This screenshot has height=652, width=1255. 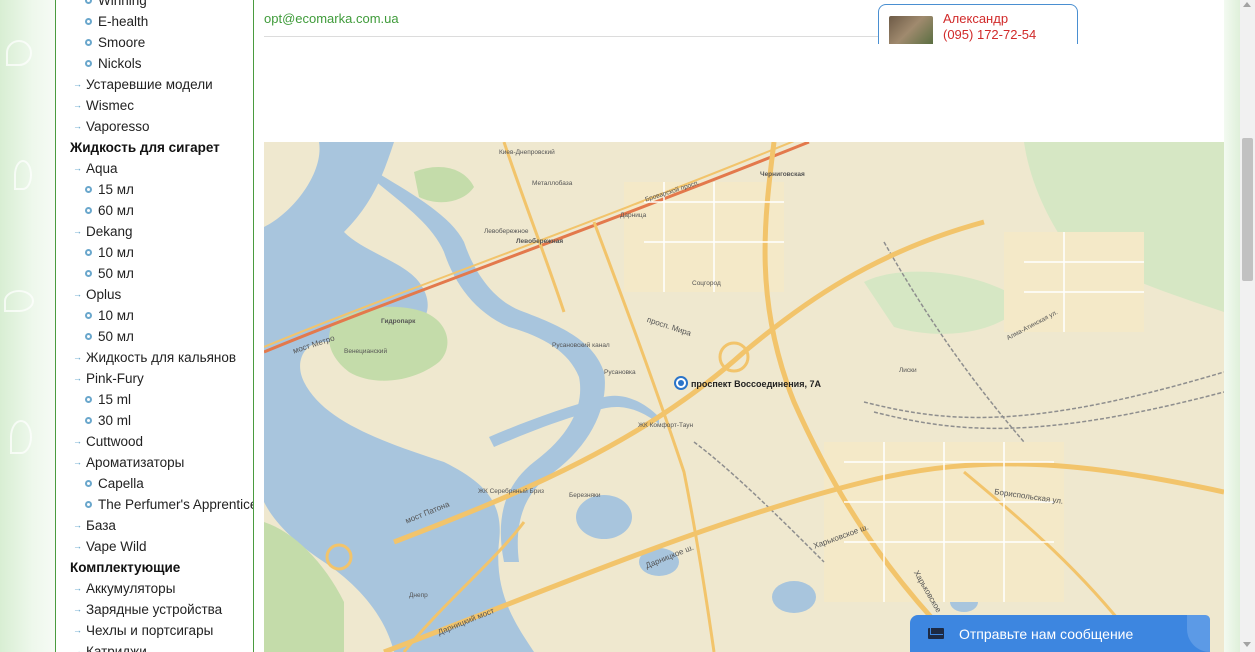 I want to click on contact-phone: (095) 172-72-54, so click(x=989, y=34).